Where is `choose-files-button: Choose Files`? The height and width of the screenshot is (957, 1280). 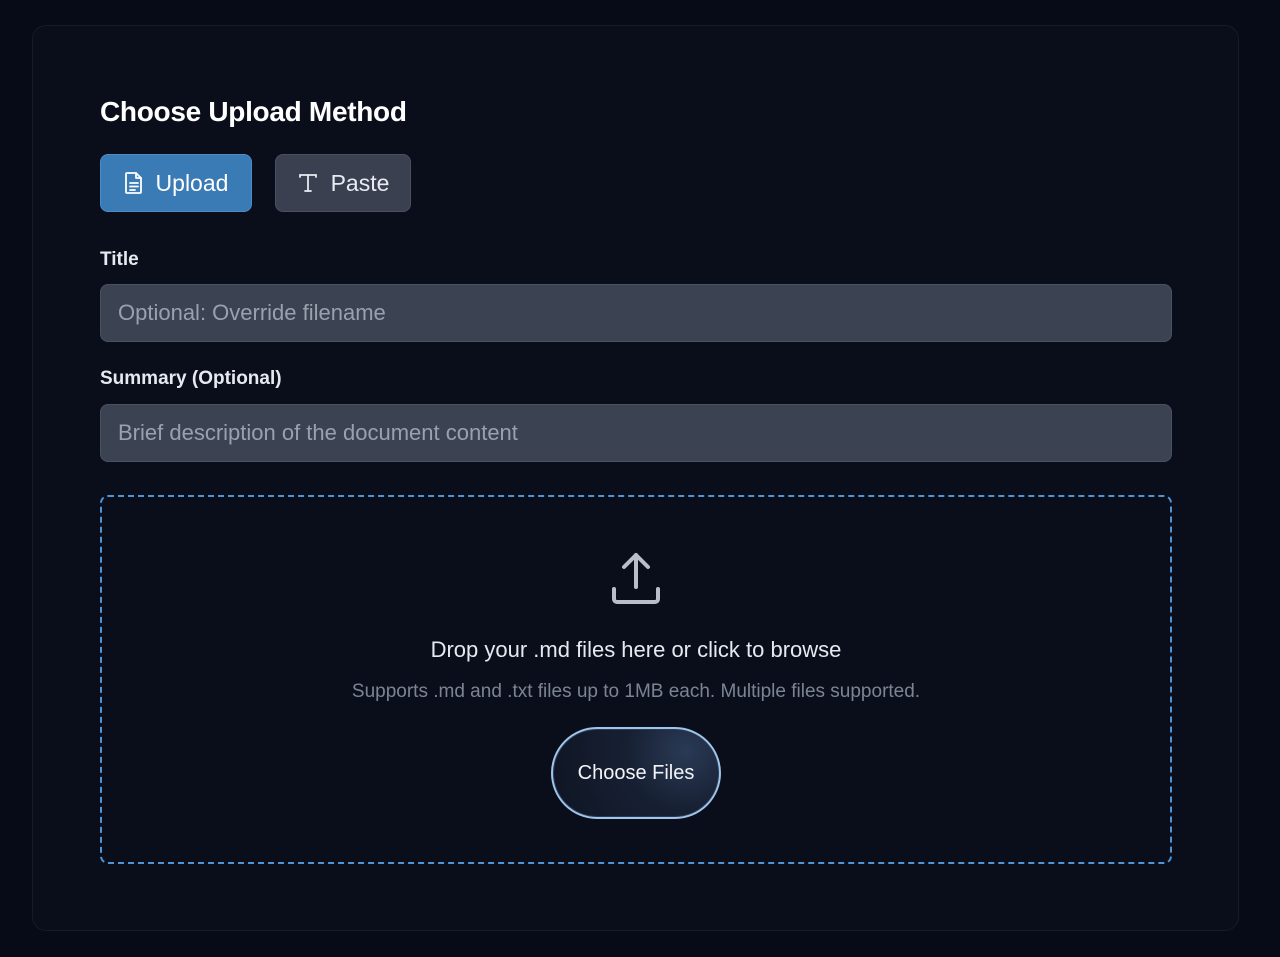
choose-files-button: Choose Files is located at coordinates (636, 773).